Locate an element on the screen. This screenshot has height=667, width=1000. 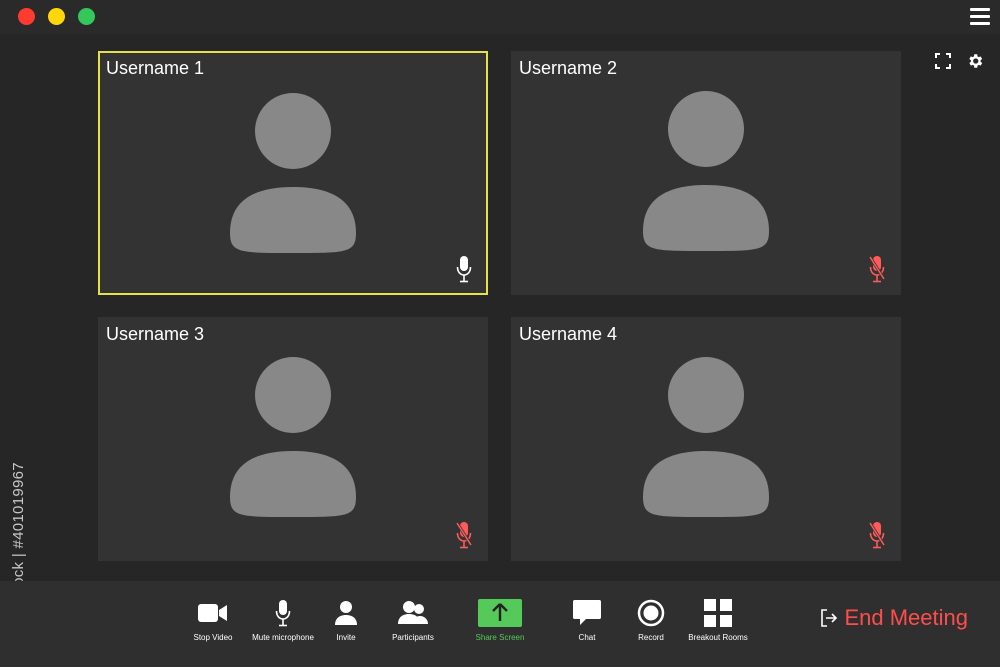
participant-tile-3: Username 3 is located at coordinates (293, 439).